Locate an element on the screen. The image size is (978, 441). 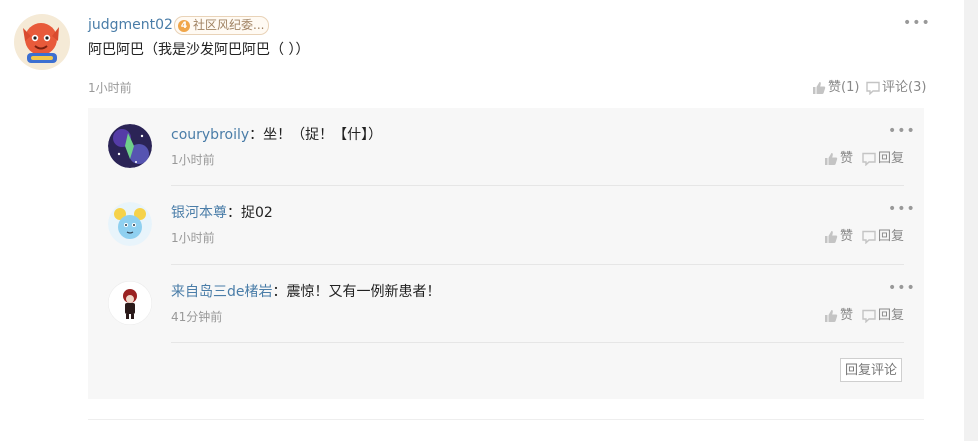
comment-count-label: 评论(3) is located at coordinates (904, 87).